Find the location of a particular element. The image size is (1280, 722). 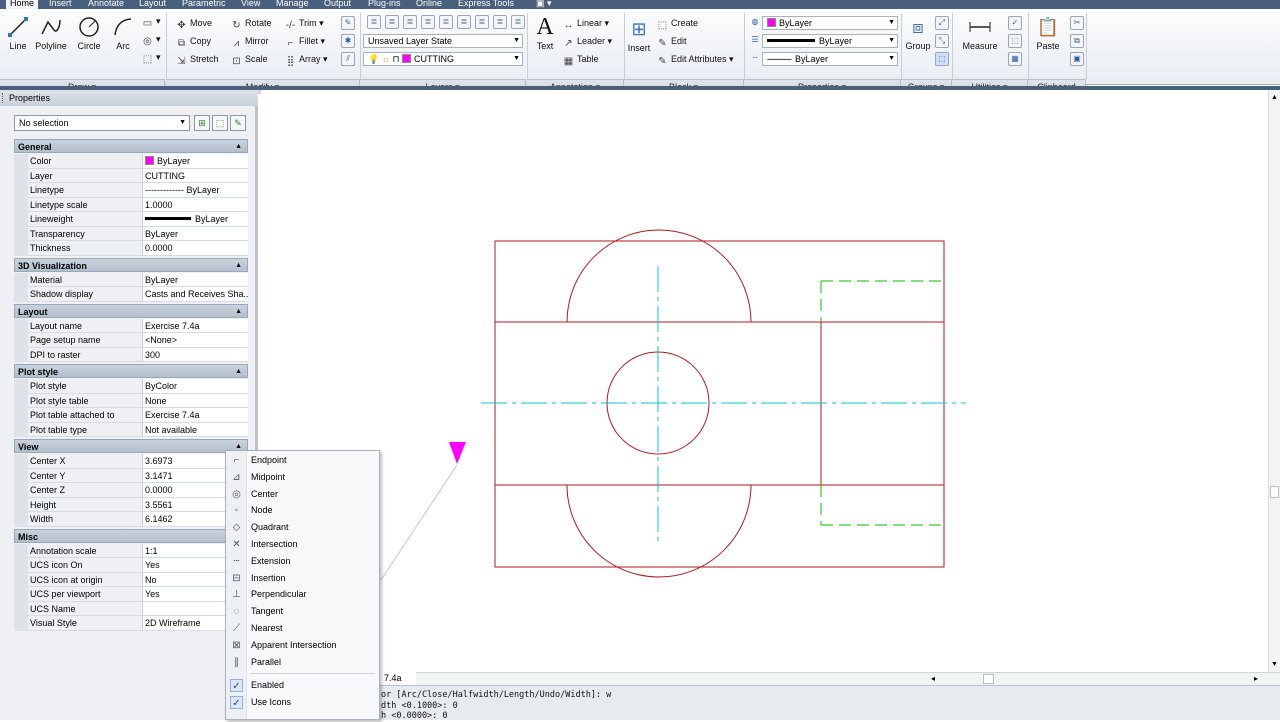

select-objects-icon: ⬚ is located at coordinates (220, 123).